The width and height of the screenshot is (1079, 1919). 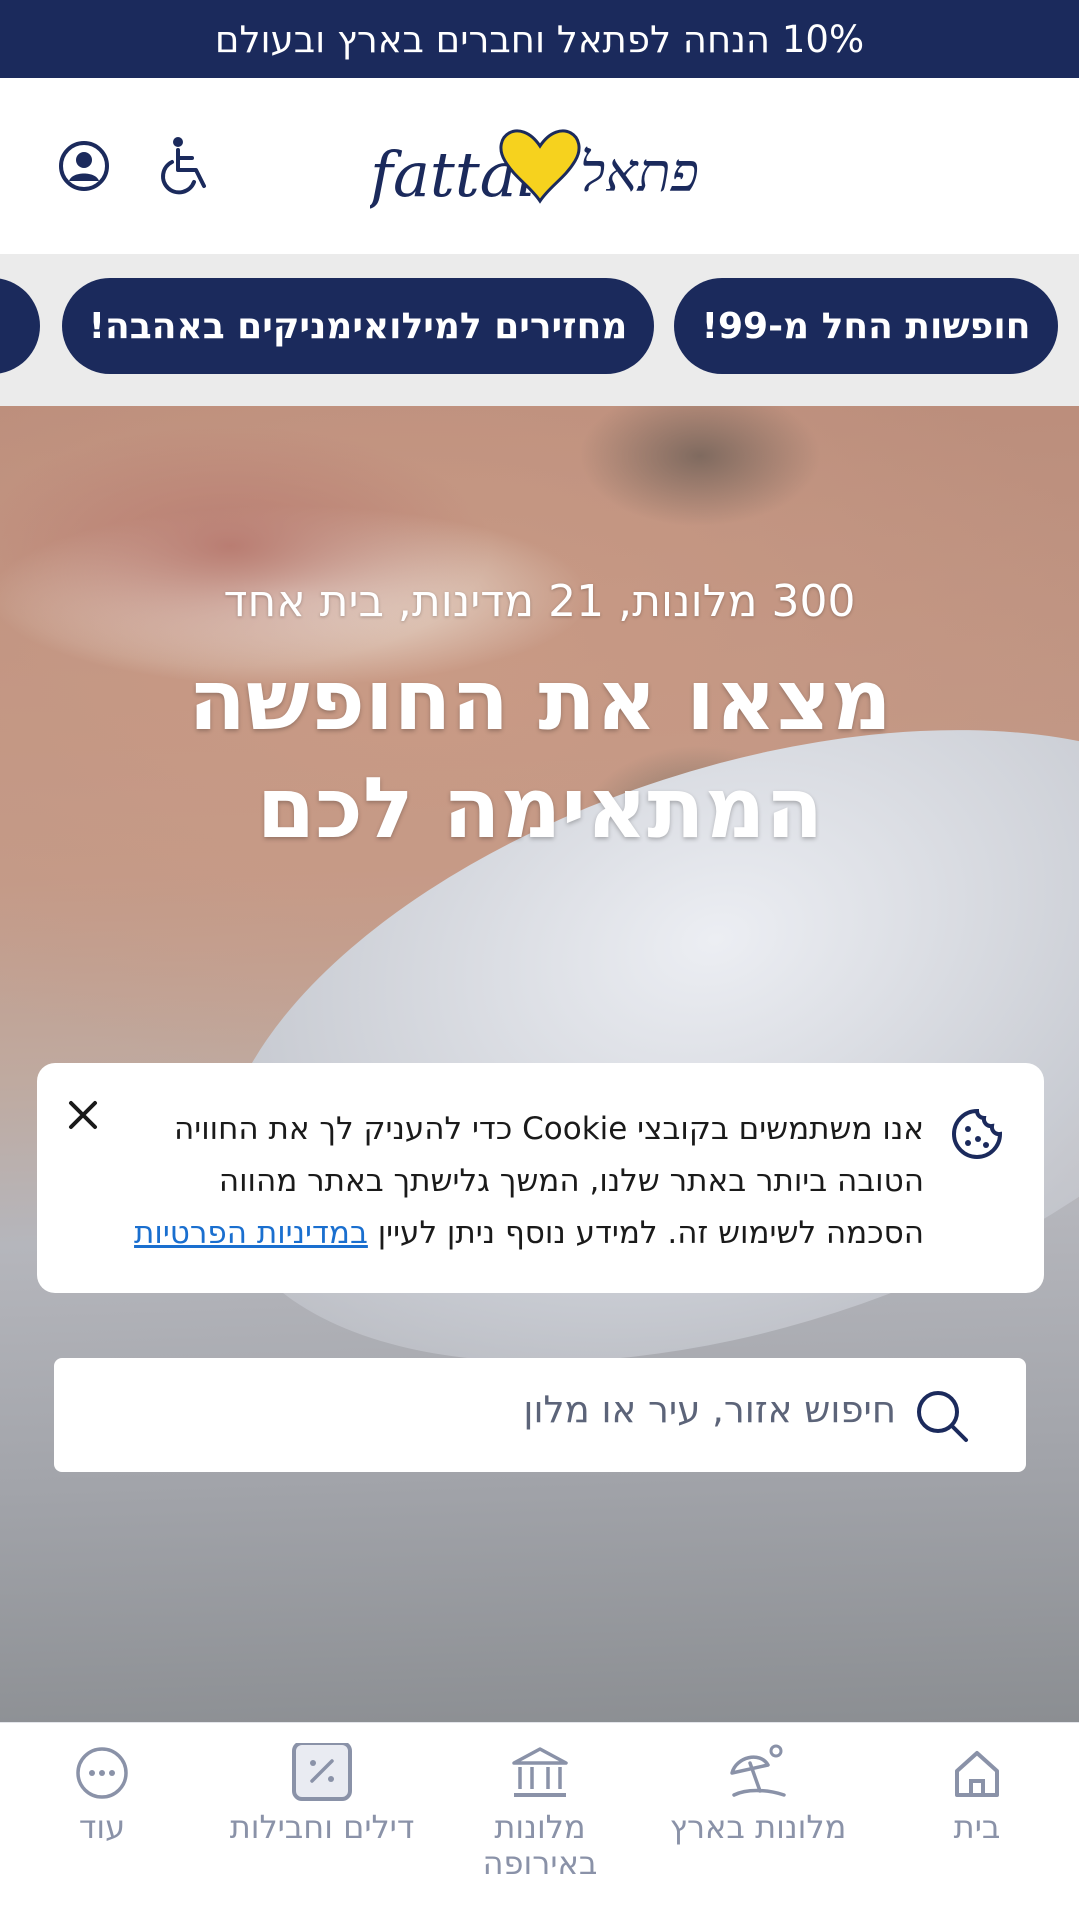 I want to click on hero-subtitle: 300 מלונות, 21 מדינות, בית אחד, so click(x=539, y=601).